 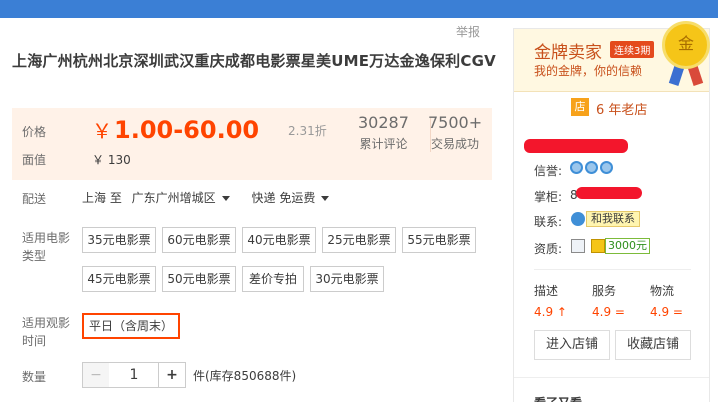 What do you see at coordinates (46, 247) in the screenshot?
I see `ticket-type-label: 适用电影类型` at bounding box center [46, 247].